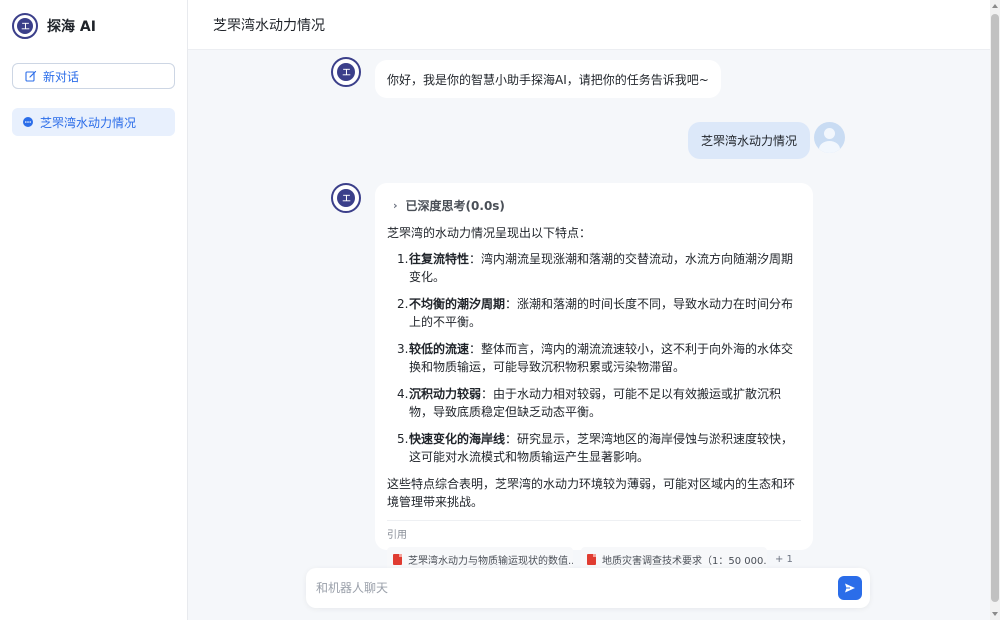 Image resolution: width=1000 pixels, height=620 pixels. What do you see at coordinates (597, 205) in the screenshot?
I see `thinking-toggle: › 已深度思考(0.0s)` at bounding box center [597, 205].